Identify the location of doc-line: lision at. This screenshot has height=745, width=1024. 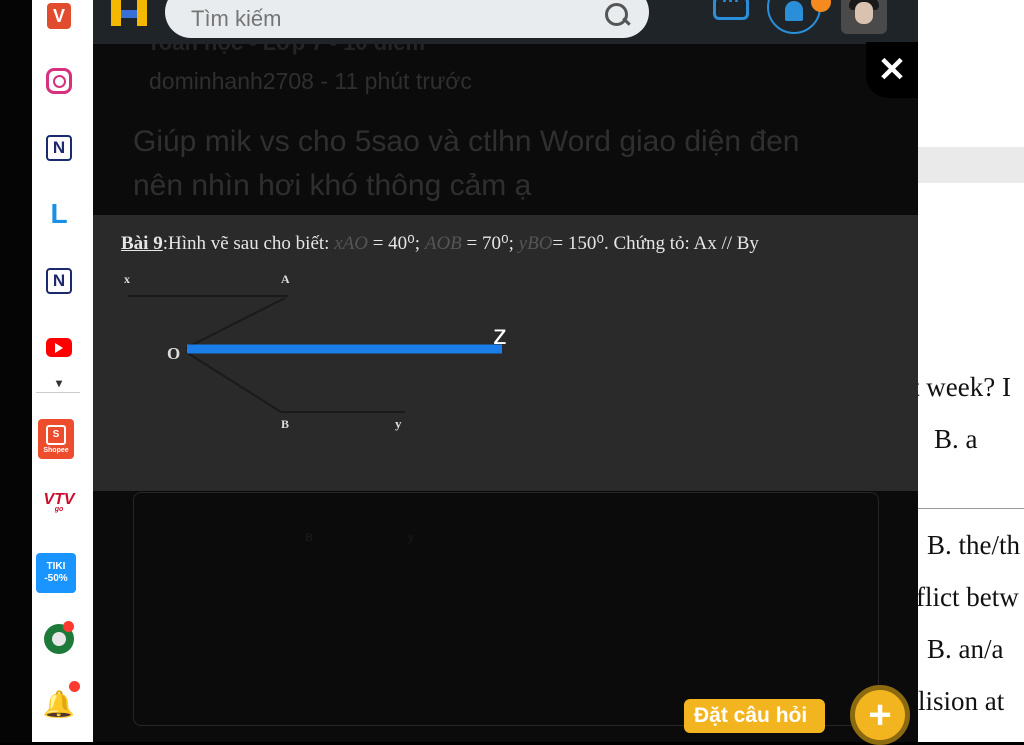
(961, 701).